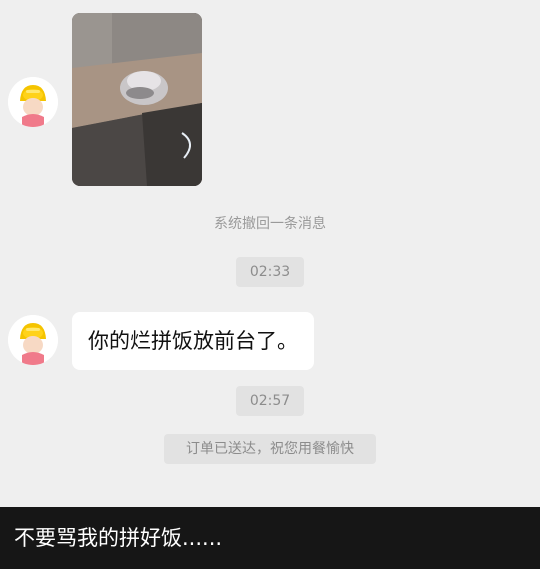  What do you see at coordinates (193, 341) in the screenshot?
I see `text-message-bubble: 你的烂拼饭放前台了。` at bounding box center [193, 341].